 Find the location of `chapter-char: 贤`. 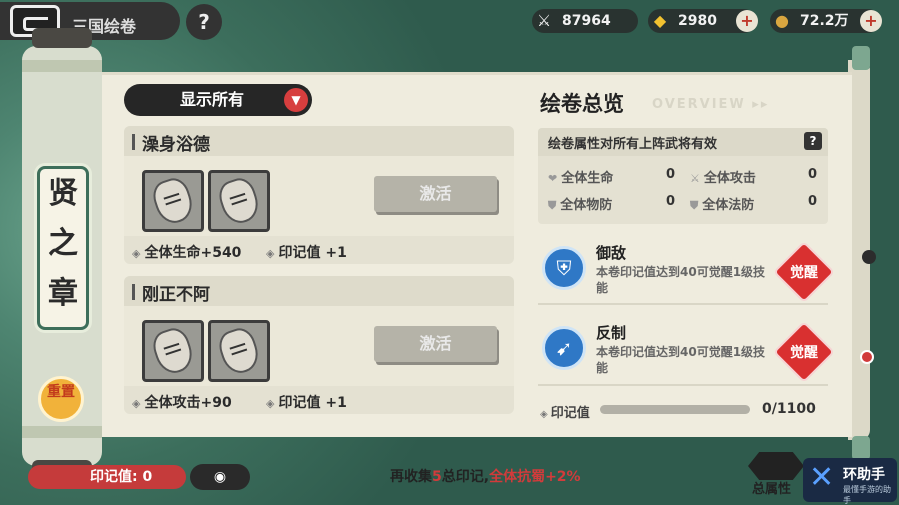

chapter-char: 贤 is located at coordinates (63, 193).